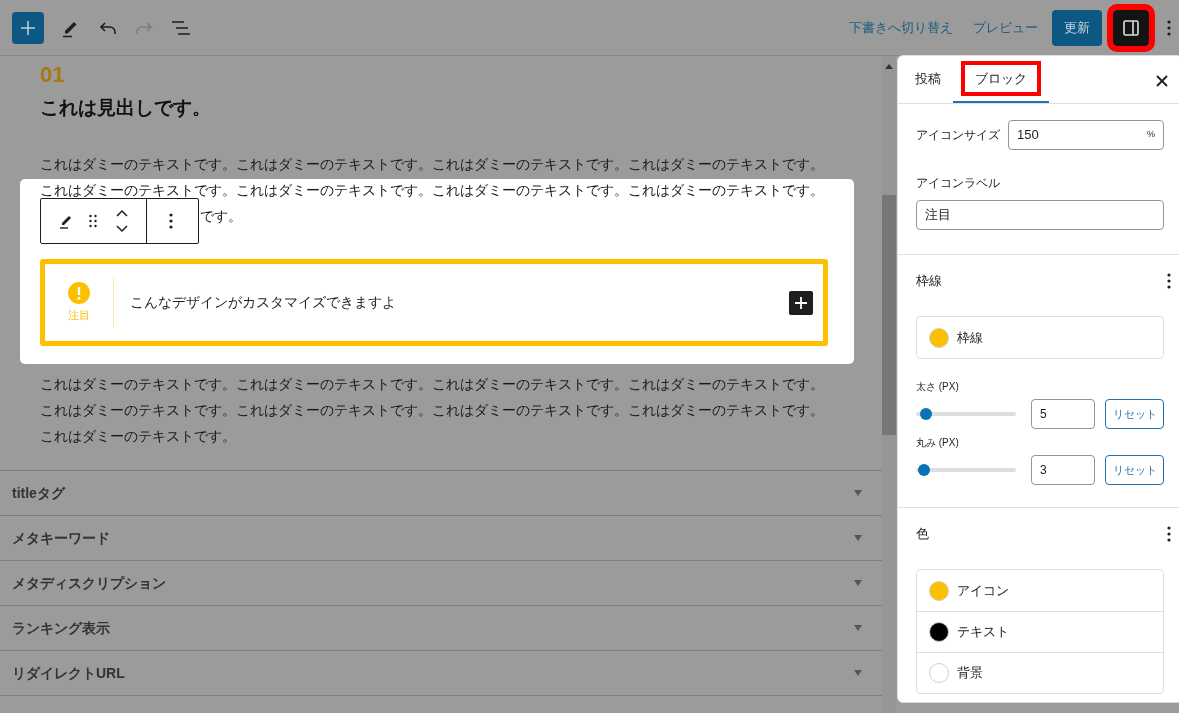  Describe the element at coordinates (1077, 27) in the screenshot. I see `update-button: 更新` at that location.